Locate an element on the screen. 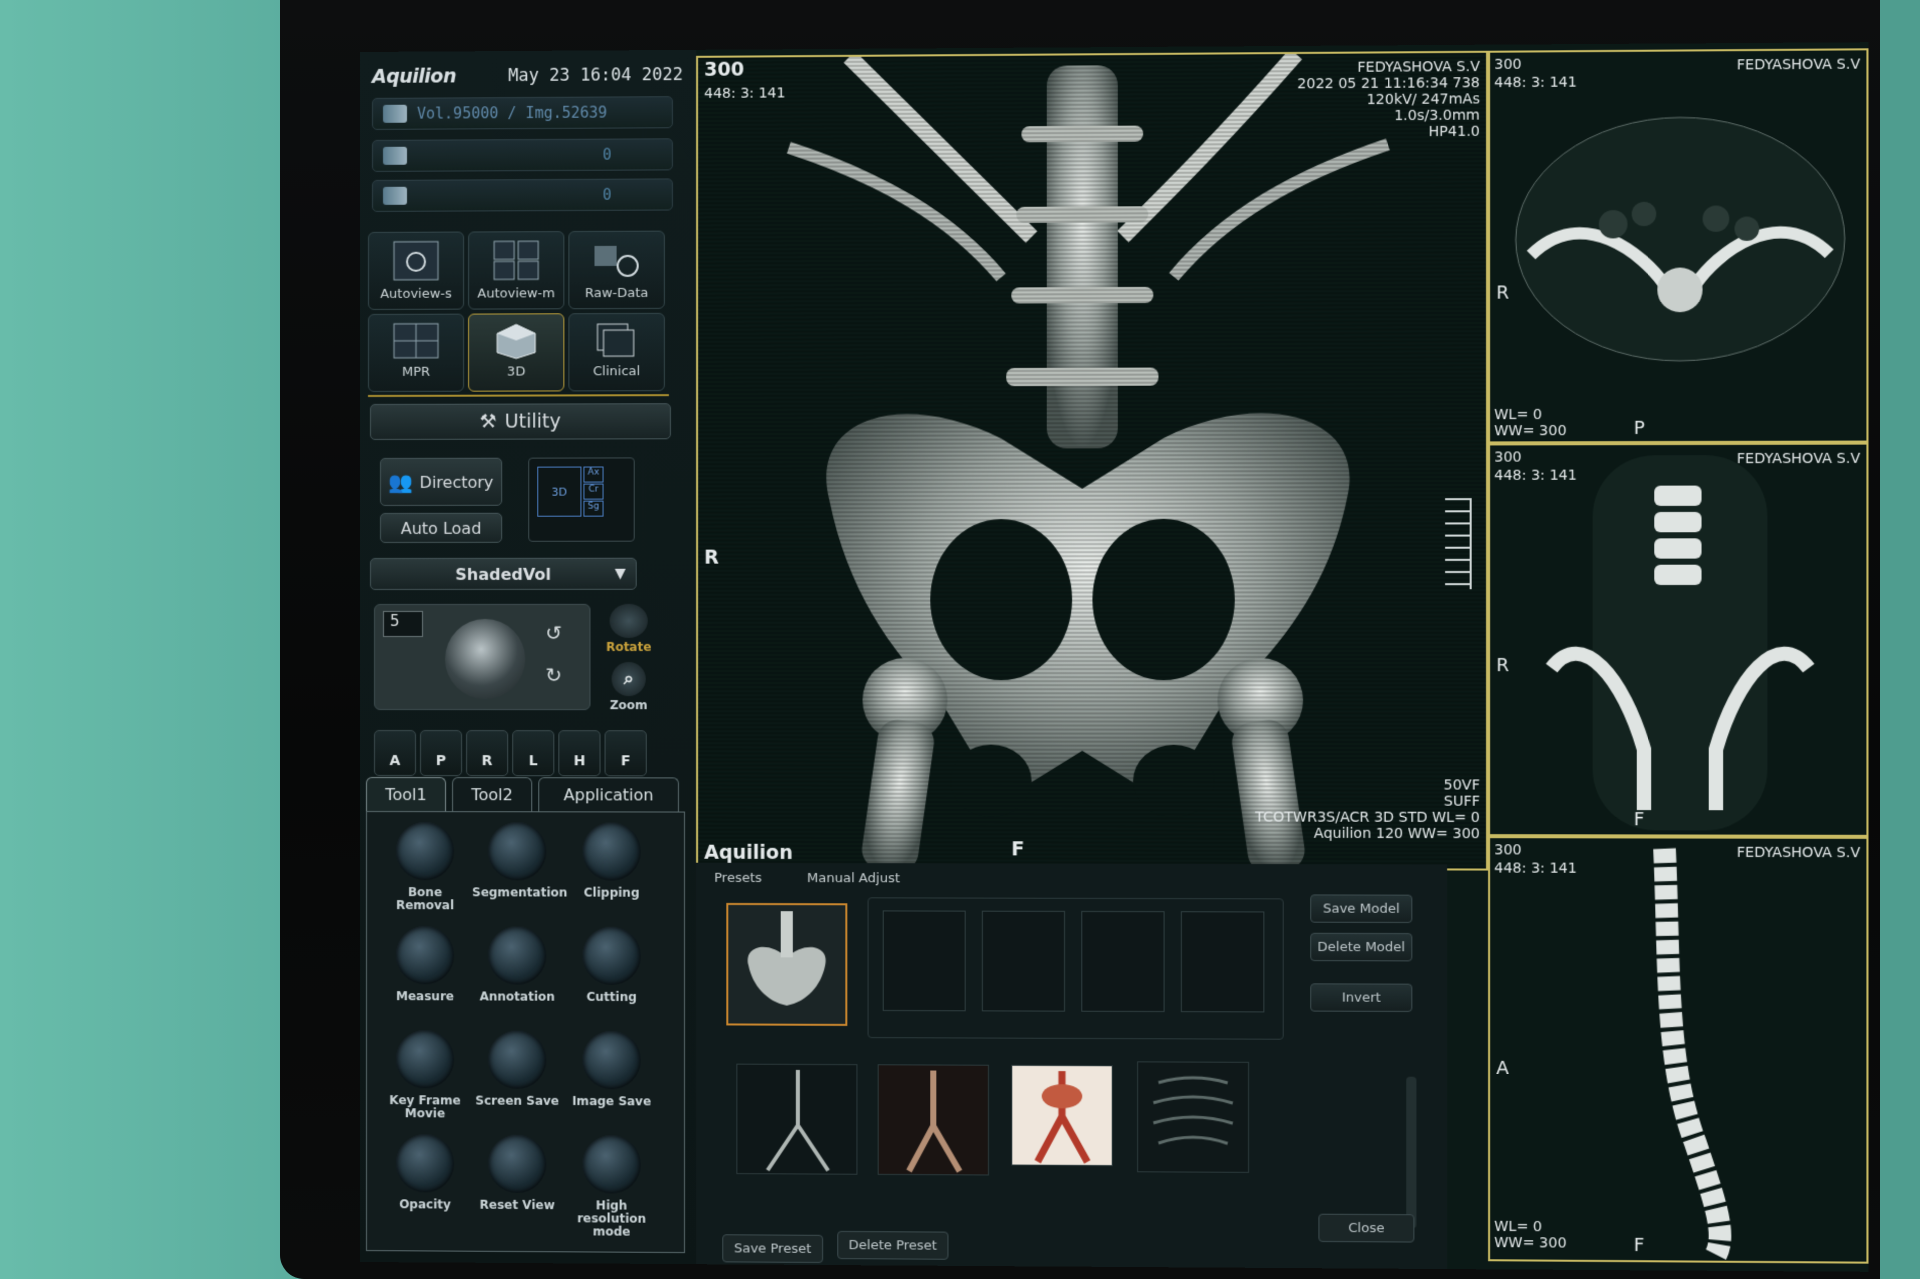 The height and width of the screenshot is (1279, 1920). annotation-tool: Annotation is located at coordinates (517, 976).